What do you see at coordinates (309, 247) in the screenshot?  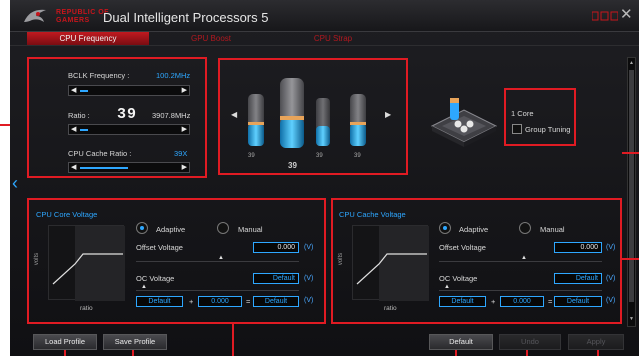 I see `core-offset-unit: (V)` at bounding box center [309, 247].